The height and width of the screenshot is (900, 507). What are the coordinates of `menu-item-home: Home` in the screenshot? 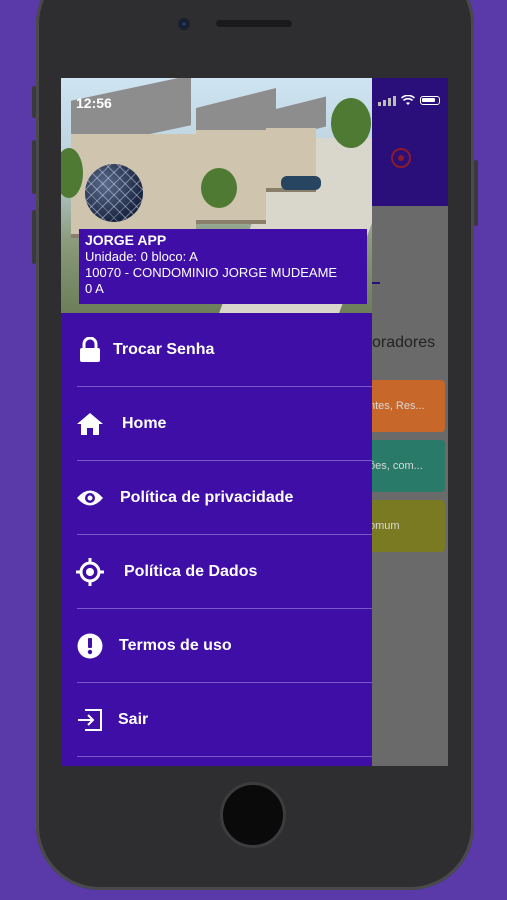 It's located at (216, 424).